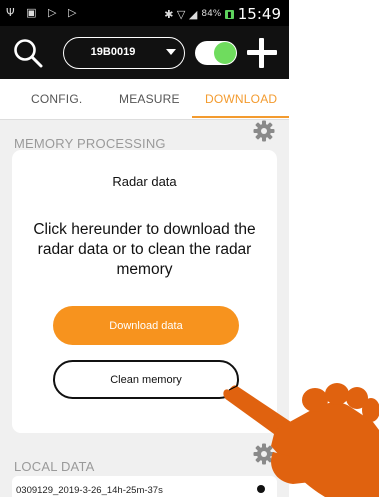 The height and width of the screenshot is (497, 379). Describe the element at coordinates (259, 14) in the screenshot. I see `clock: 15:49` at that location.